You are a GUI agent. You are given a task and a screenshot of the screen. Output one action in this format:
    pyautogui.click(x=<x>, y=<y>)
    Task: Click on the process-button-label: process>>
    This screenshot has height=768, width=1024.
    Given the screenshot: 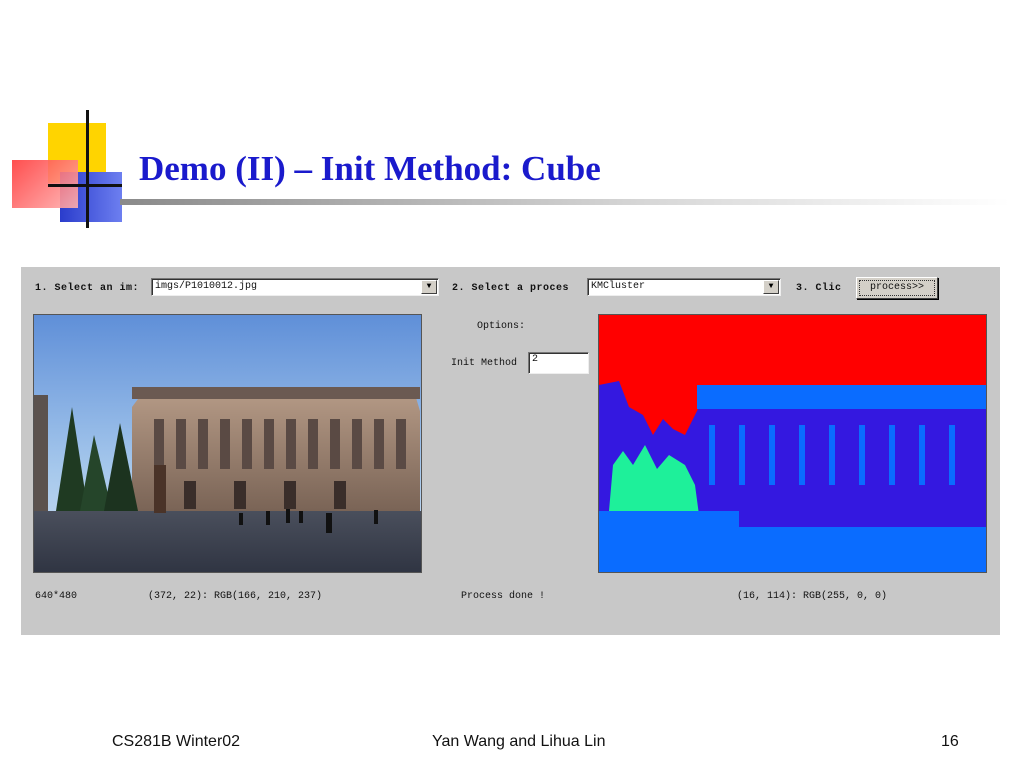 What is the action you would take?
    pyautogui.click(x=897, y=288)
    